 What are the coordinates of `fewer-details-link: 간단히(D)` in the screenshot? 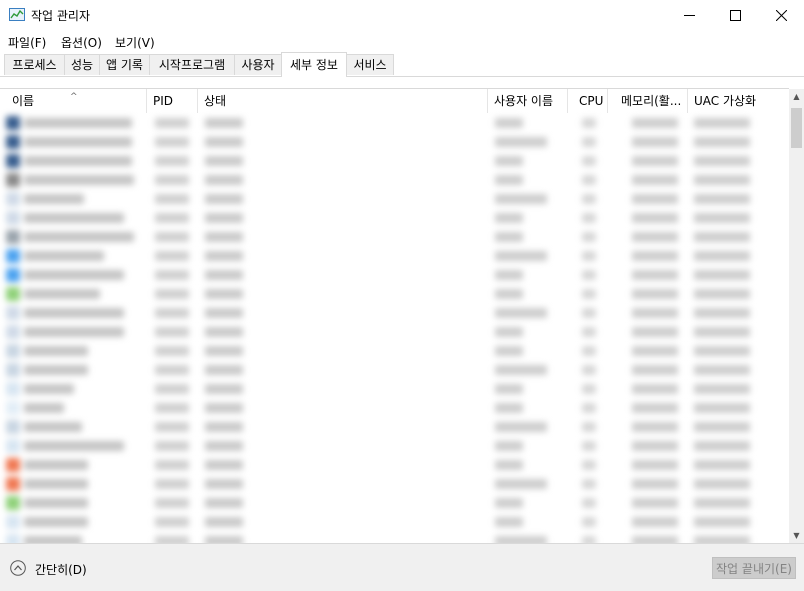 It's located at (61, 569).